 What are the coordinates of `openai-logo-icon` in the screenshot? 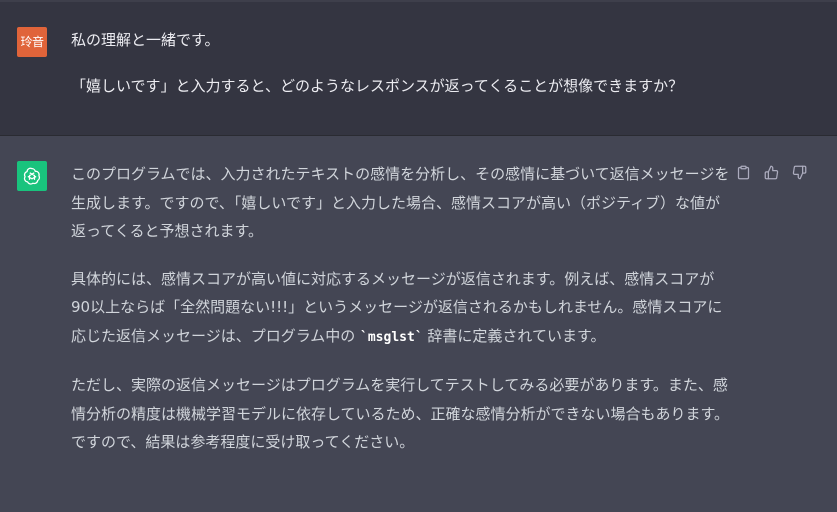 It's located at (32, 176).